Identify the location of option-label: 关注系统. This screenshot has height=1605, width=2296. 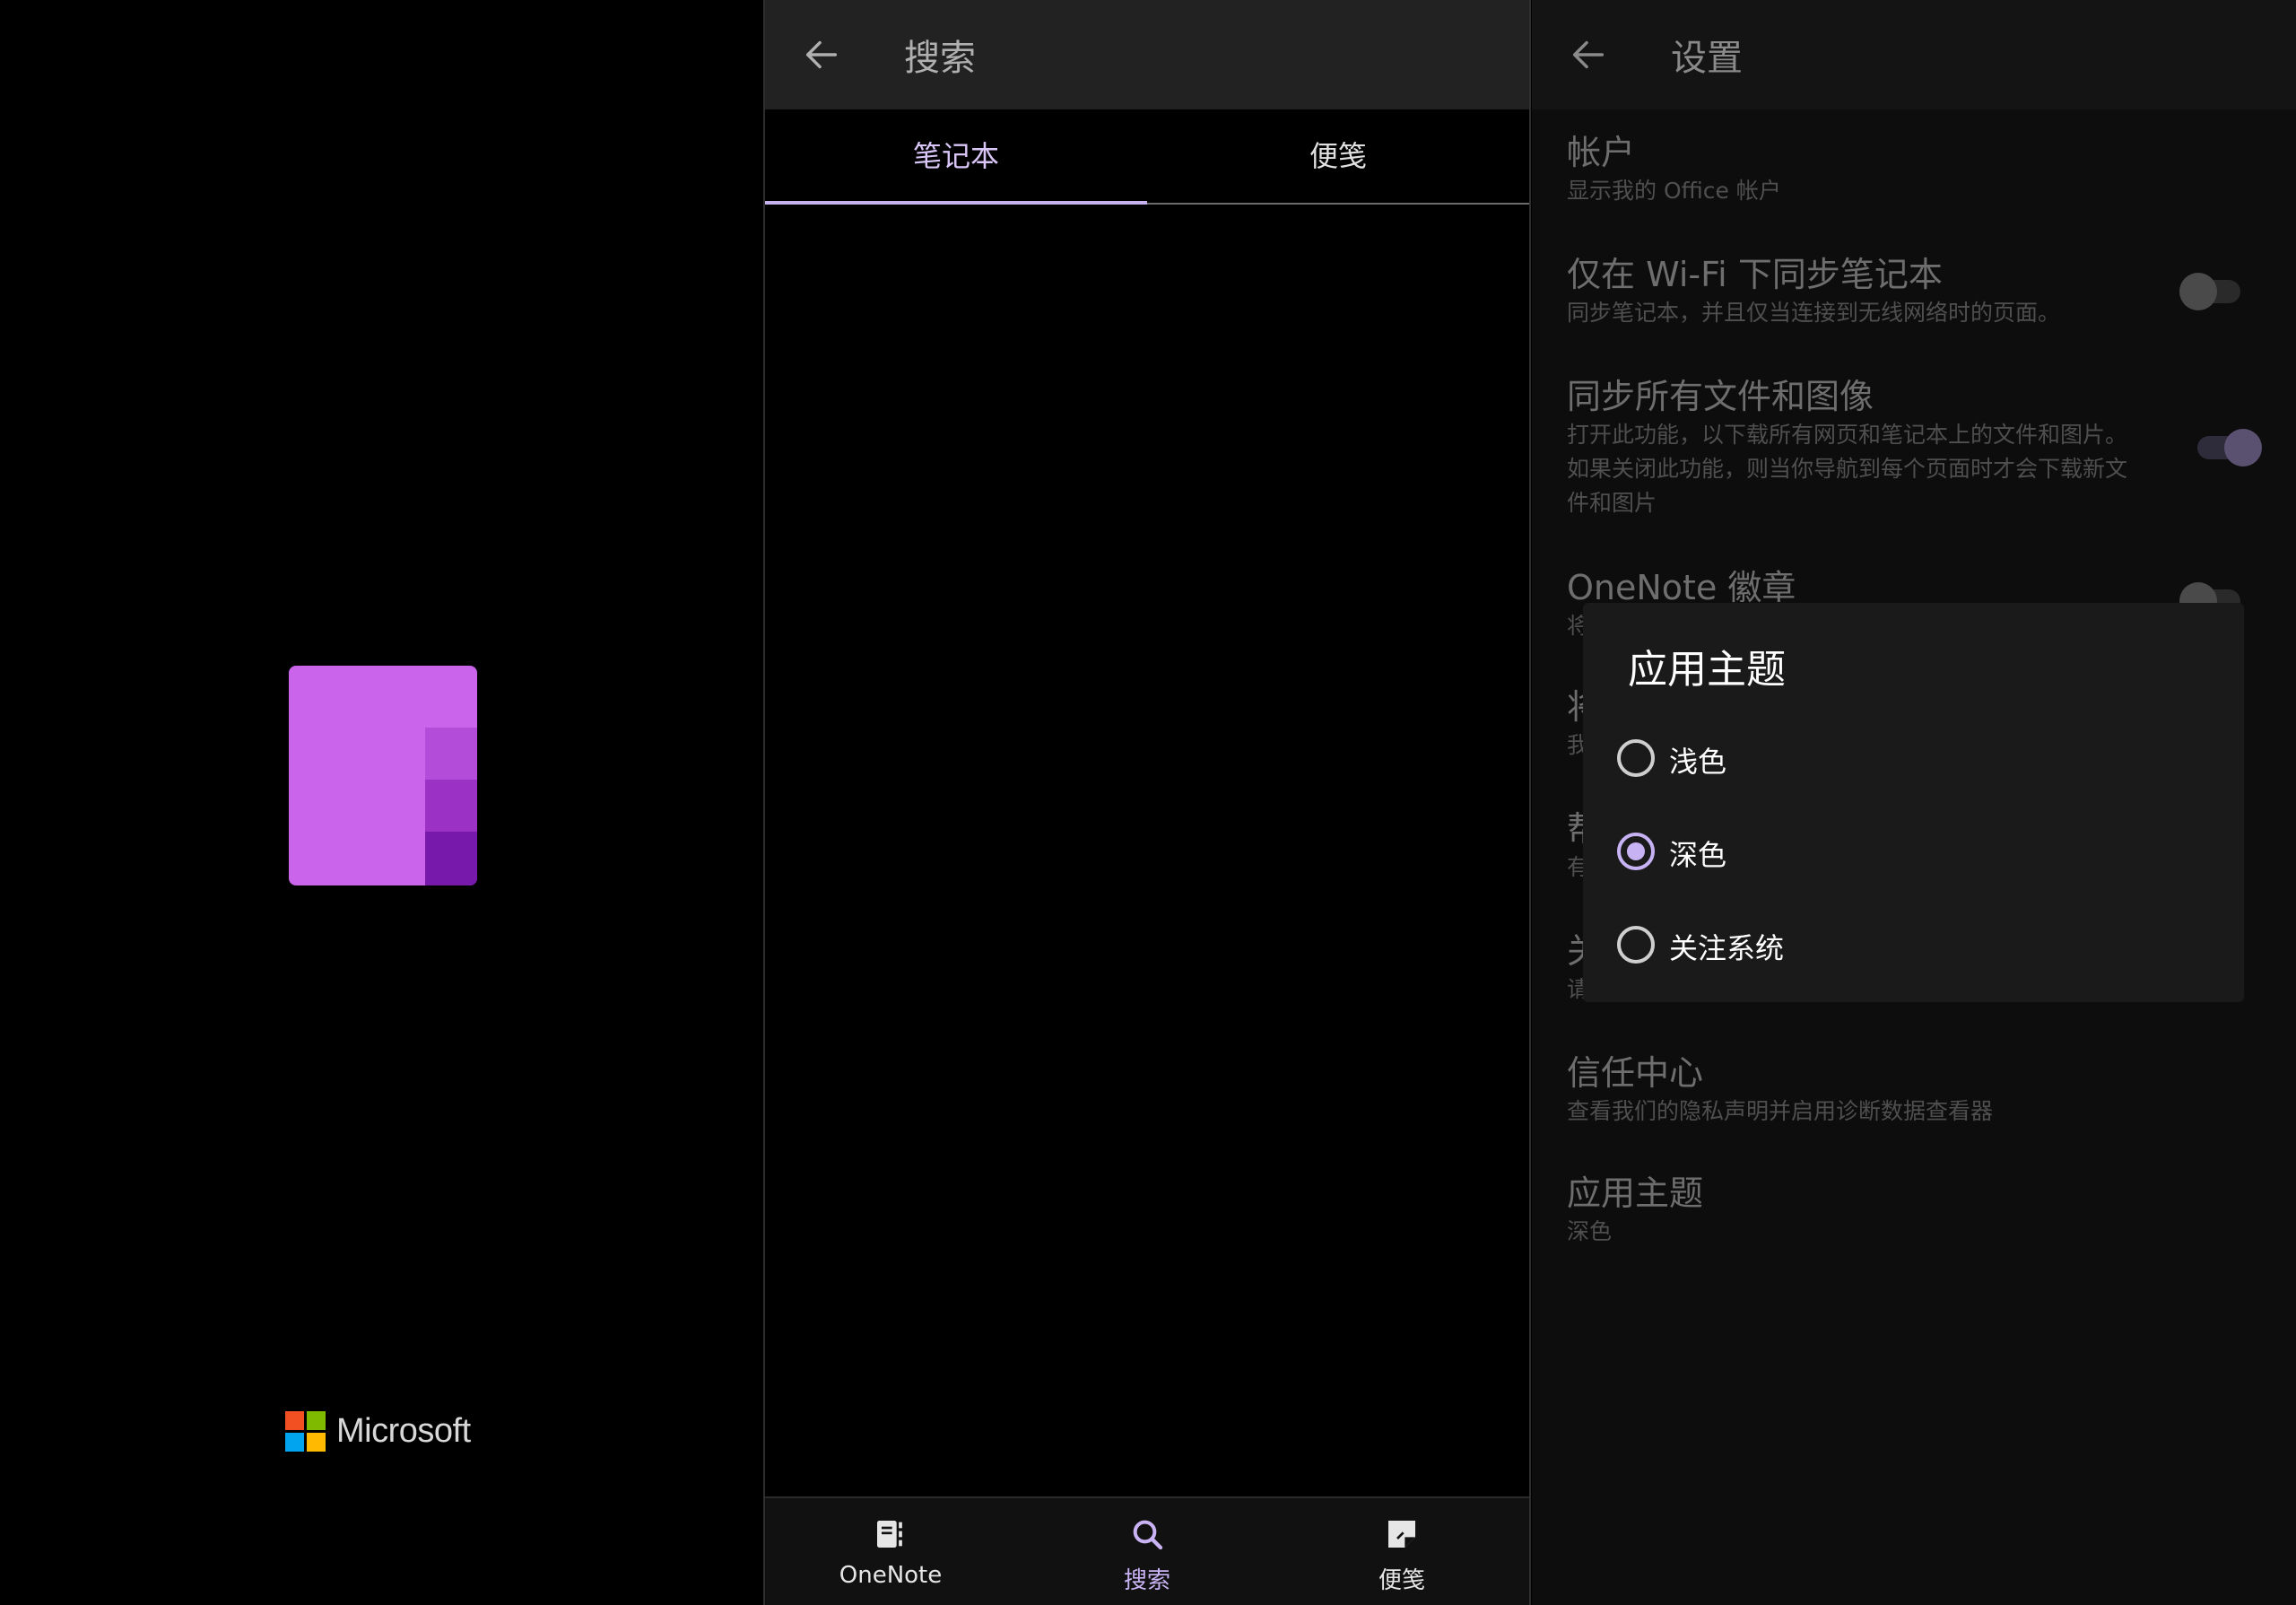
(1727, 948).